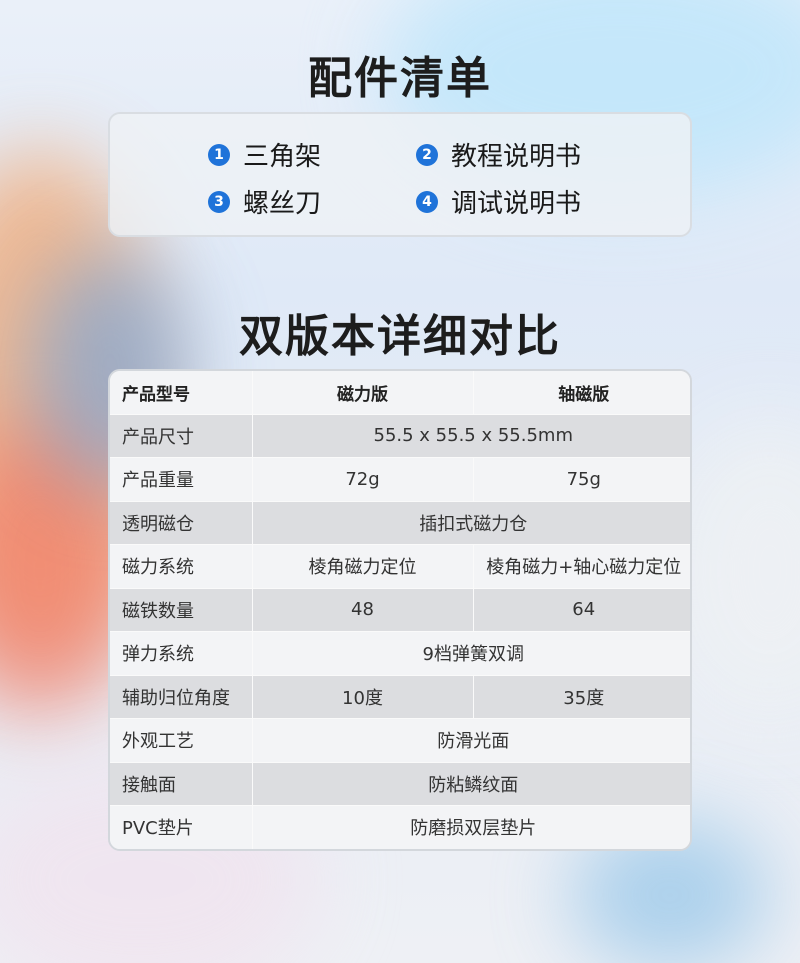  Describe the element at coordinates (581, 610) in the screenshot. I see `row-value: 64` at that location.